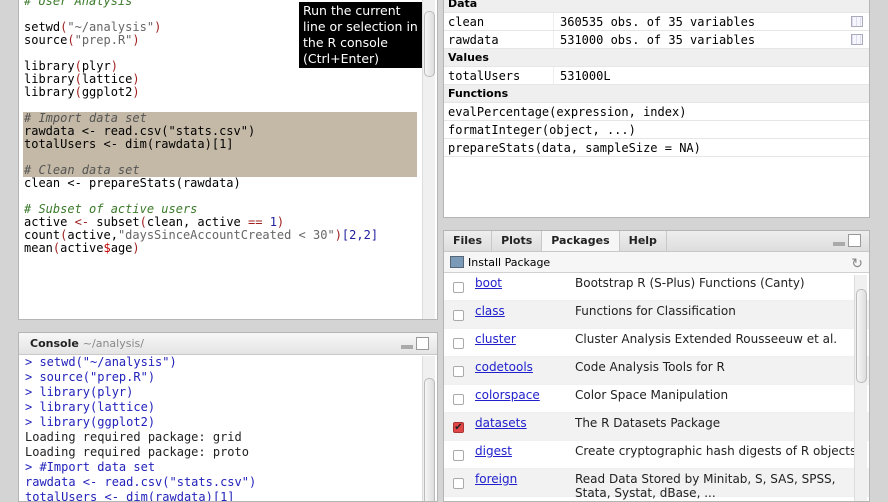 This screenshot has width=888, height=502. Describe the element at coordinates (507, 395) in the screenshot. I see `package-link: colorspace` at that location.